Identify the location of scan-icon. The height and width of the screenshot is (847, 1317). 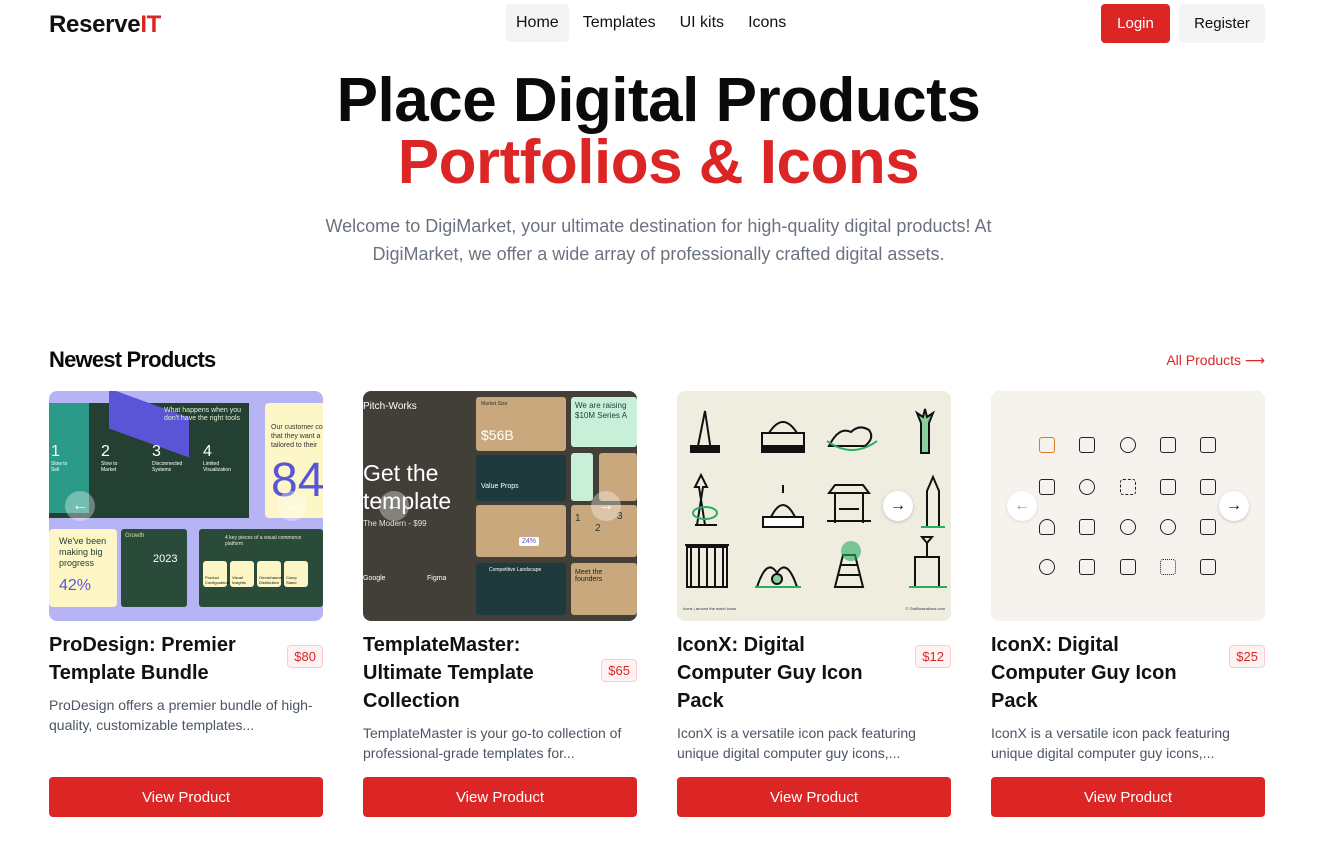
(1128, 487).